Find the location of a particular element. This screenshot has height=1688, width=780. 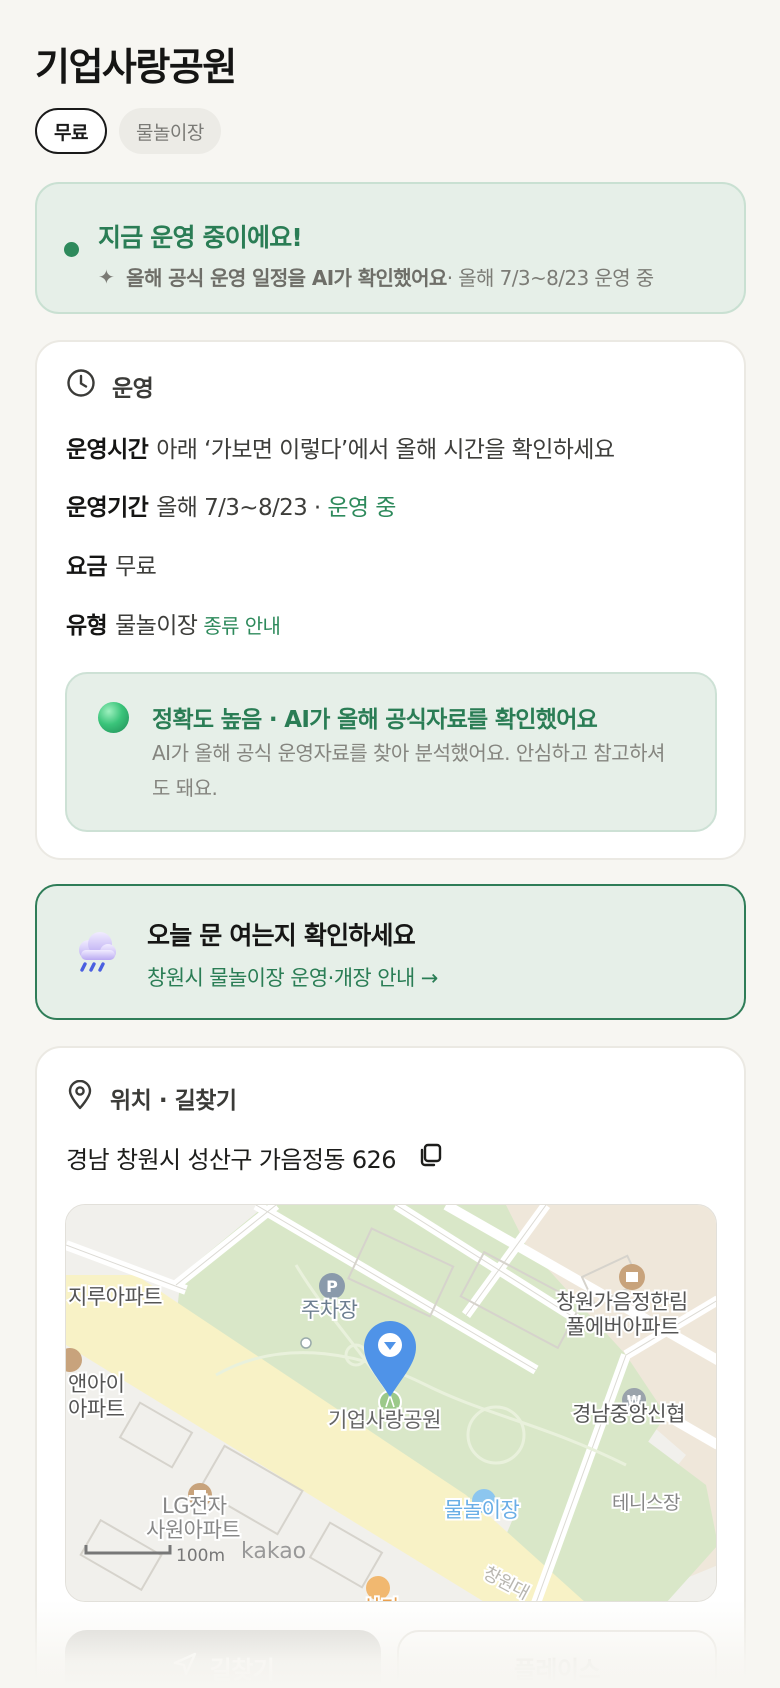

chip-free: 무료 is located at coordinates (71, 131).